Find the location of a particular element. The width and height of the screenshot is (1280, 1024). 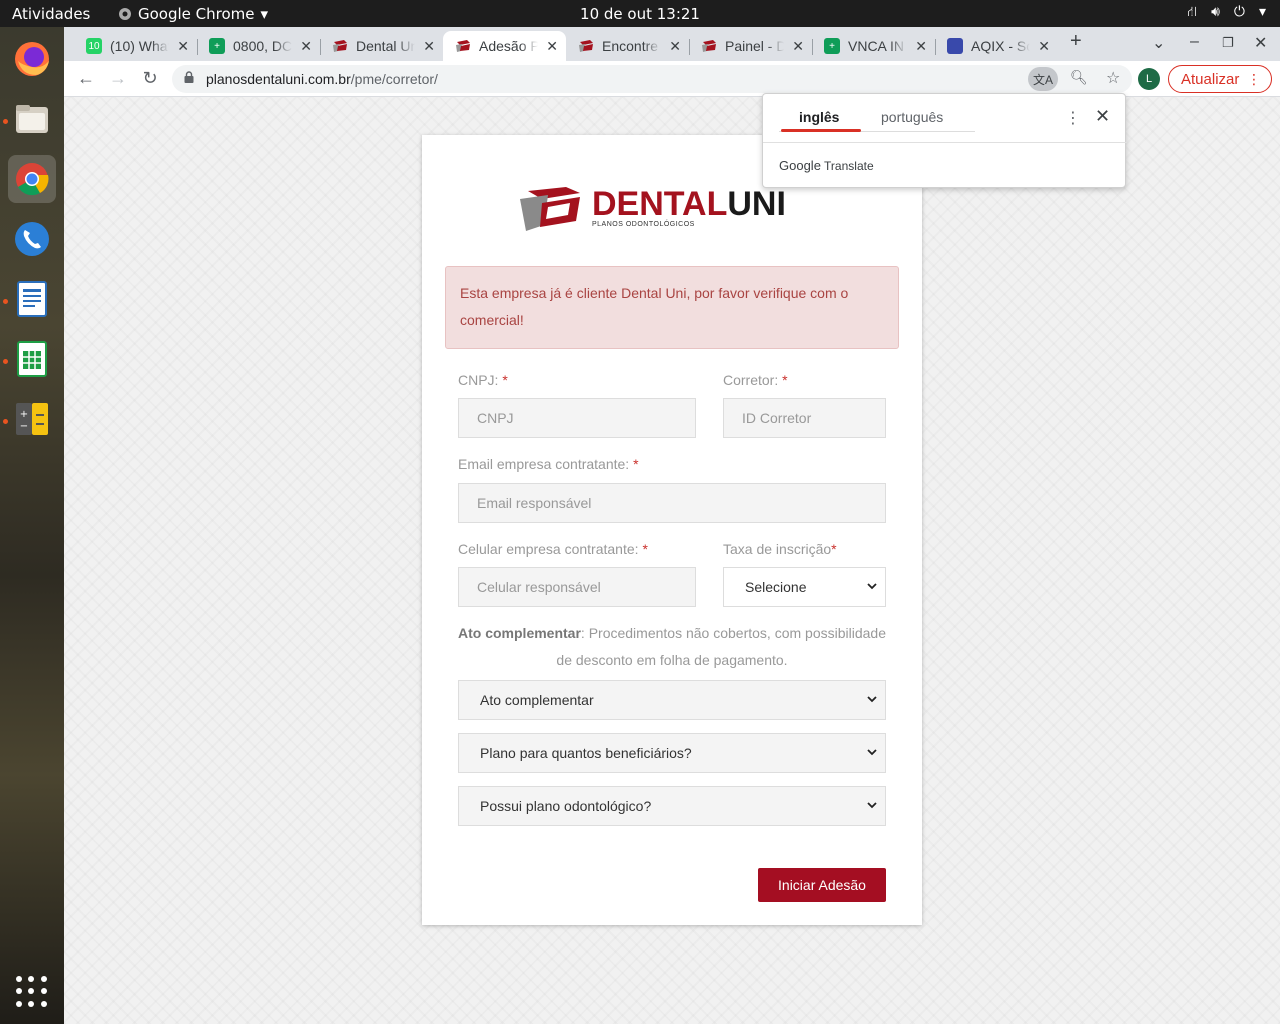

taxa-select-value: Selecione is located at coordinates (776, 587).